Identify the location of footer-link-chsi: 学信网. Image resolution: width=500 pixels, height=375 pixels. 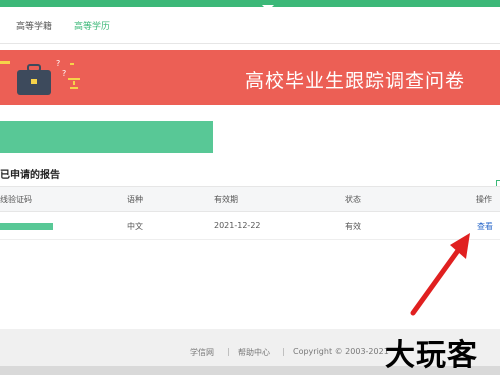
(202, 352).